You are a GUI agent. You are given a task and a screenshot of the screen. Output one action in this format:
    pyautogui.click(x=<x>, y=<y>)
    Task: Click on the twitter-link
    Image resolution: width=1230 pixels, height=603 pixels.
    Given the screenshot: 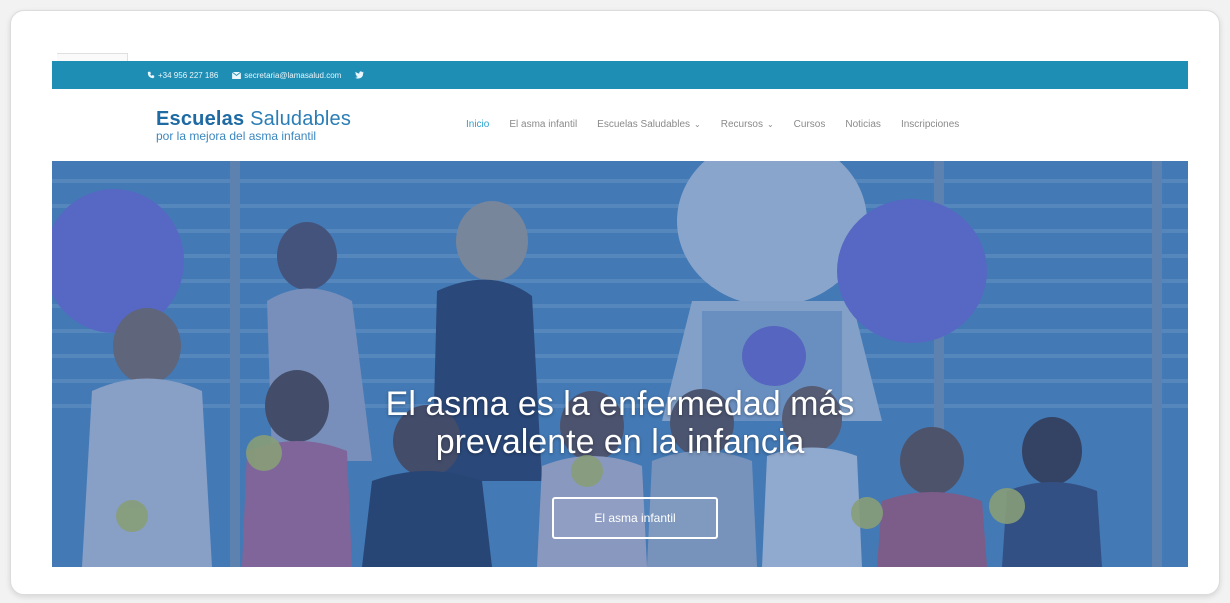 What is the action you would take?
    pyautogui.click(x=361, y=75)
    